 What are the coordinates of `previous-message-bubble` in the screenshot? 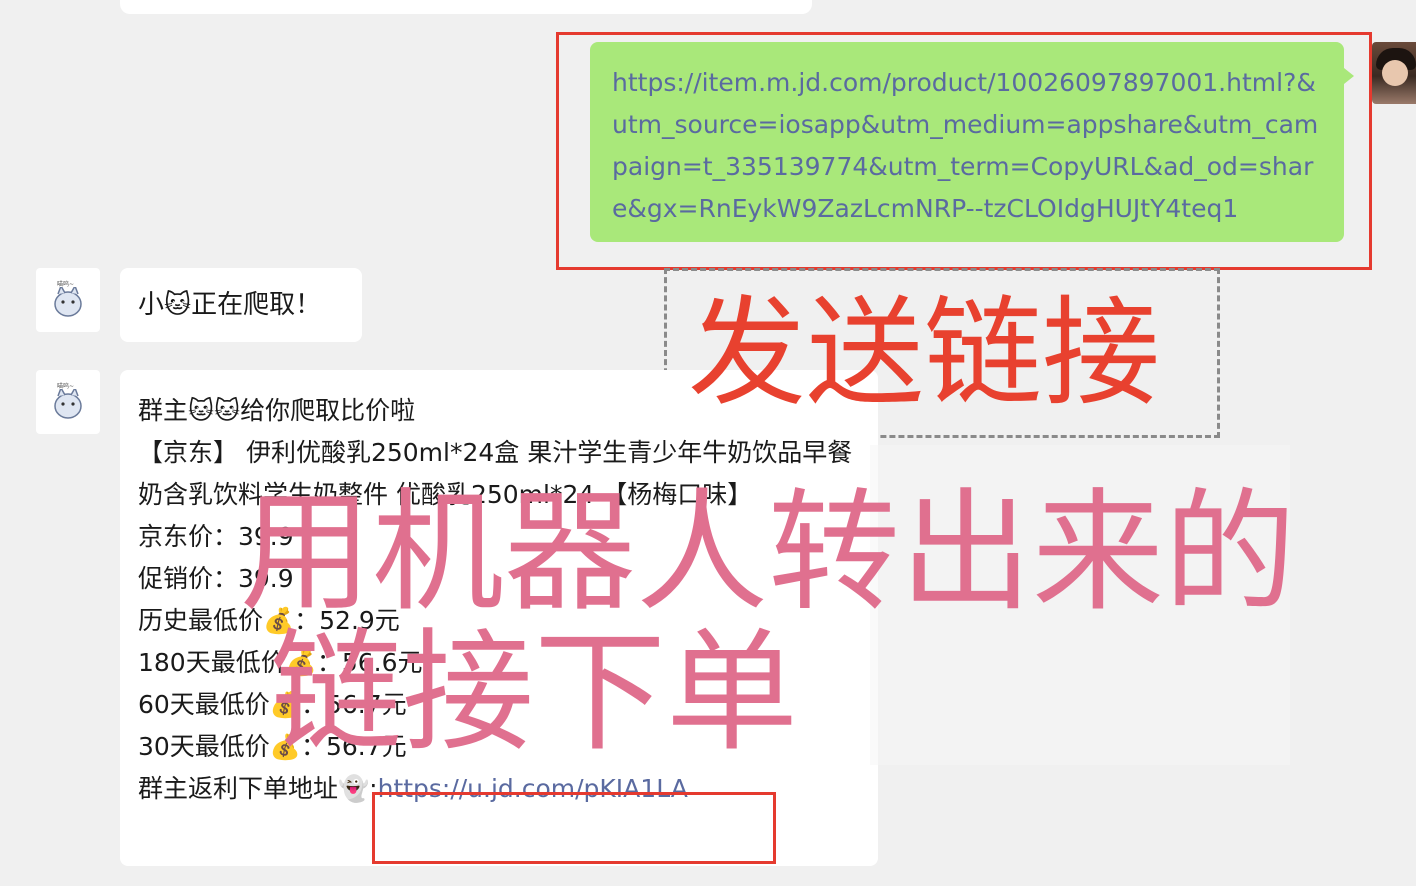 It's located at (466, 7).